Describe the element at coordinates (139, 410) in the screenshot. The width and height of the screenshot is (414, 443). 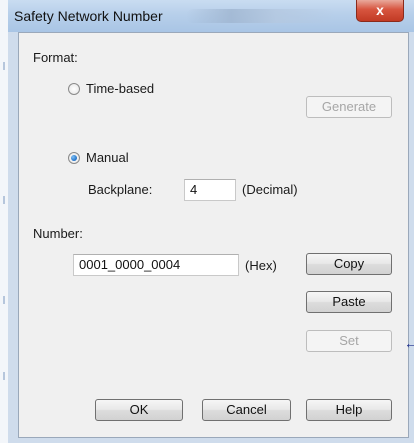
I see `ok-button: OK` at that location.